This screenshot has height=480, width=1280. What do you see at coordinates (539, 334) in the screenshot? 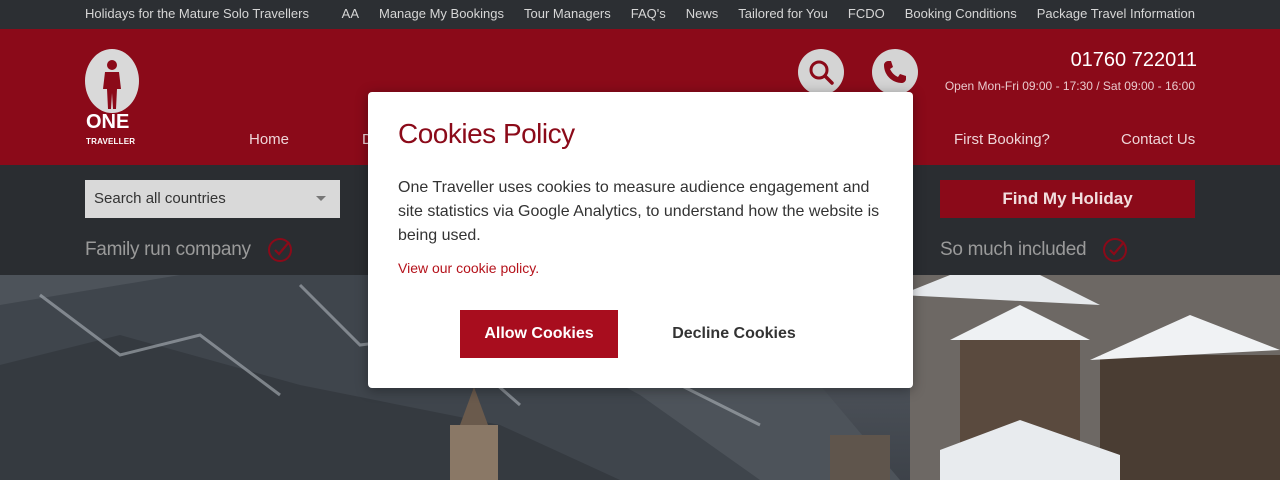
I see `allow-cookies-button: Allow Cookies` at bounding box center [539, 334].